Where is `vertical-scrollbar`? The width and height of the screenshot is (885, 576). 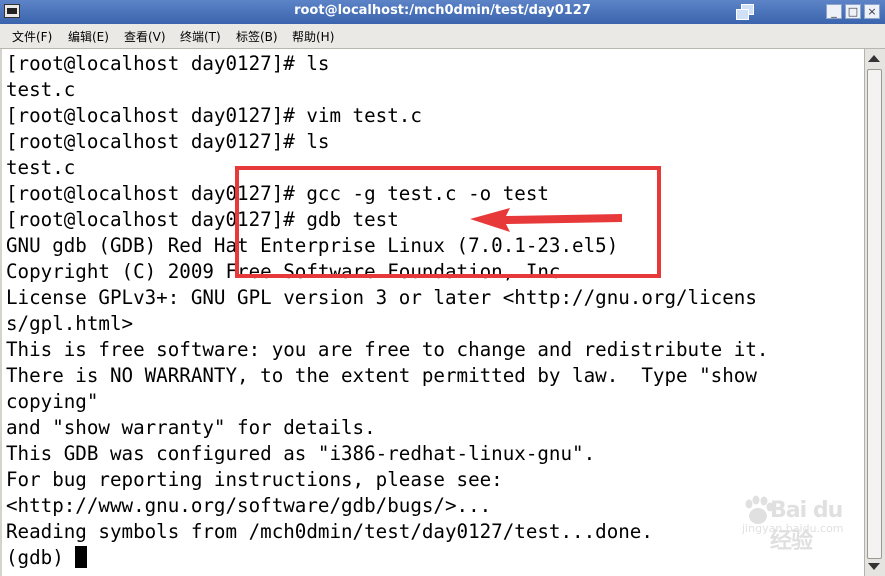
vertical-scrollbar is located at coordinates (874, 312).